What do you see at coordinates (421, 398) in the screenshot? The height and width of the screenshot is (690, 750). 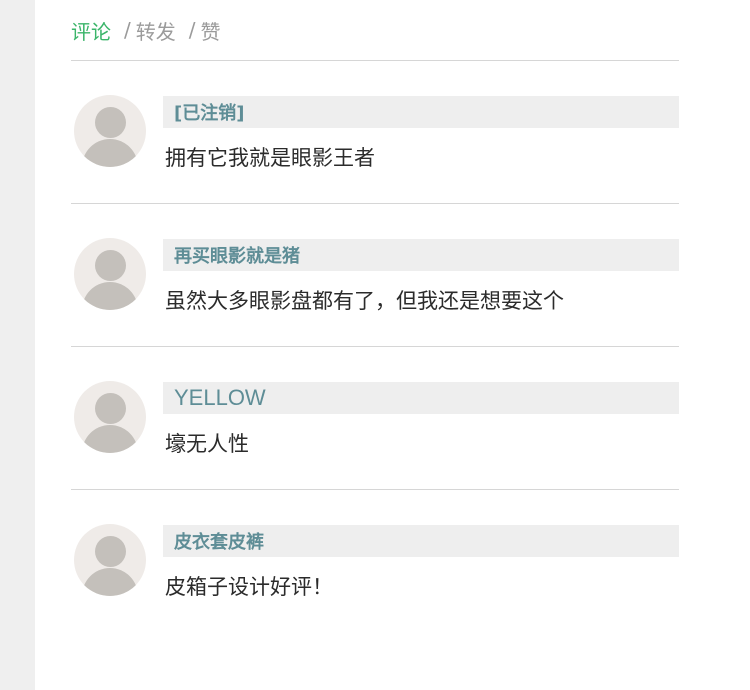 I see `comment-username: YELLOW` at bounding box center [421, 398].